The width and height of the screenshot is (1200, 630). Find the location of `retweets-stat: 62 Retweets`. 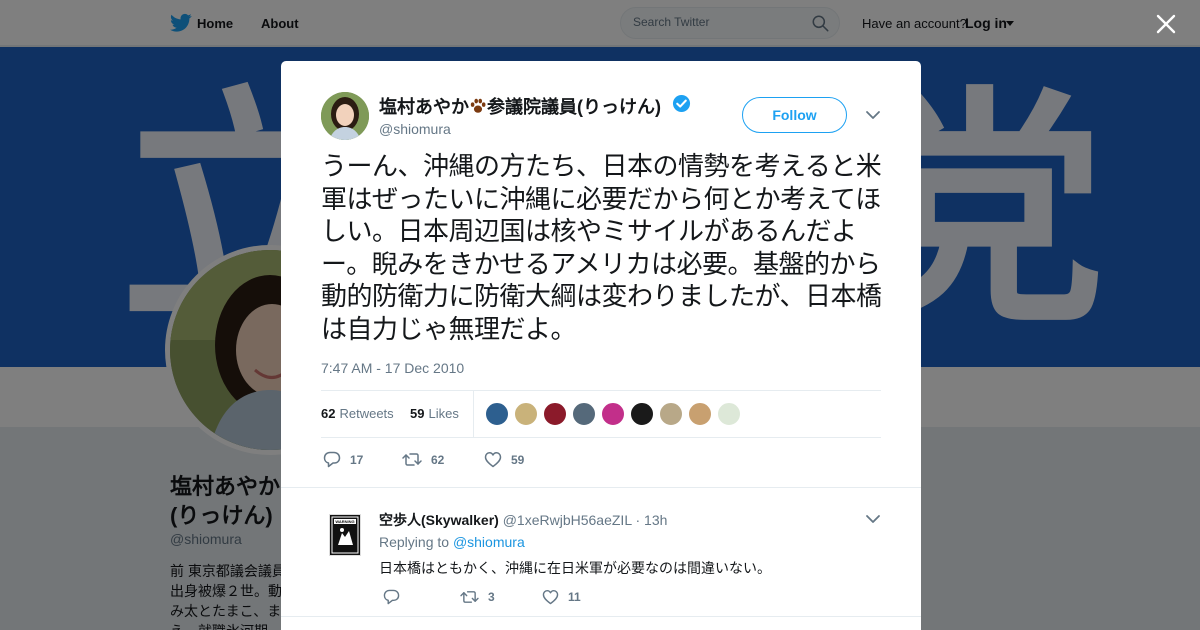

retweets-stat: 62 Retweets is located at coordinates (357, 413).